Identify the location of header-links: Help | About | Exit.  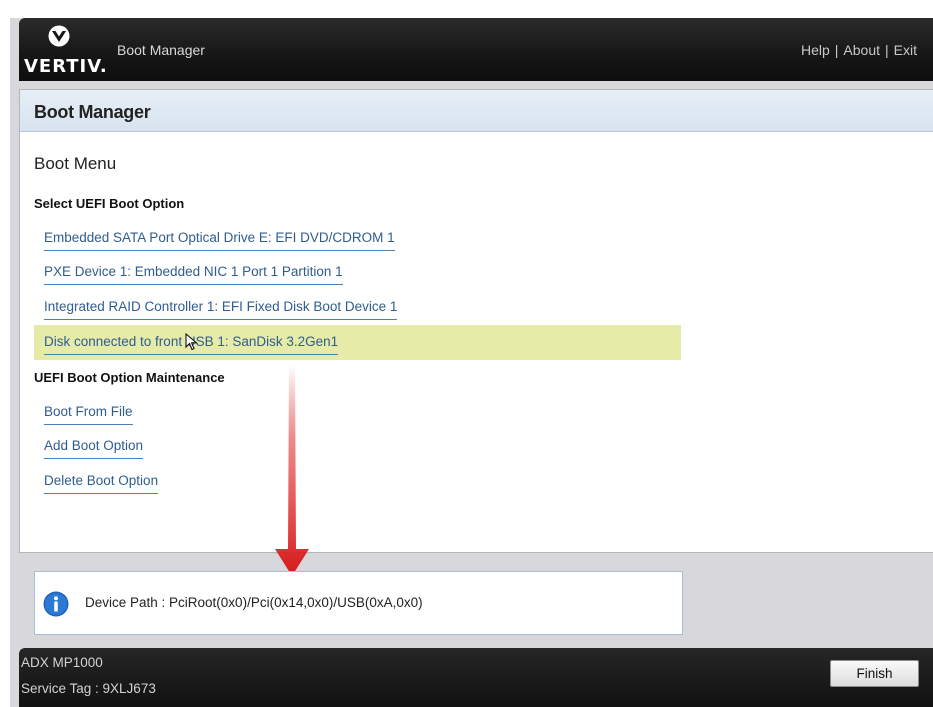
(859, 50).